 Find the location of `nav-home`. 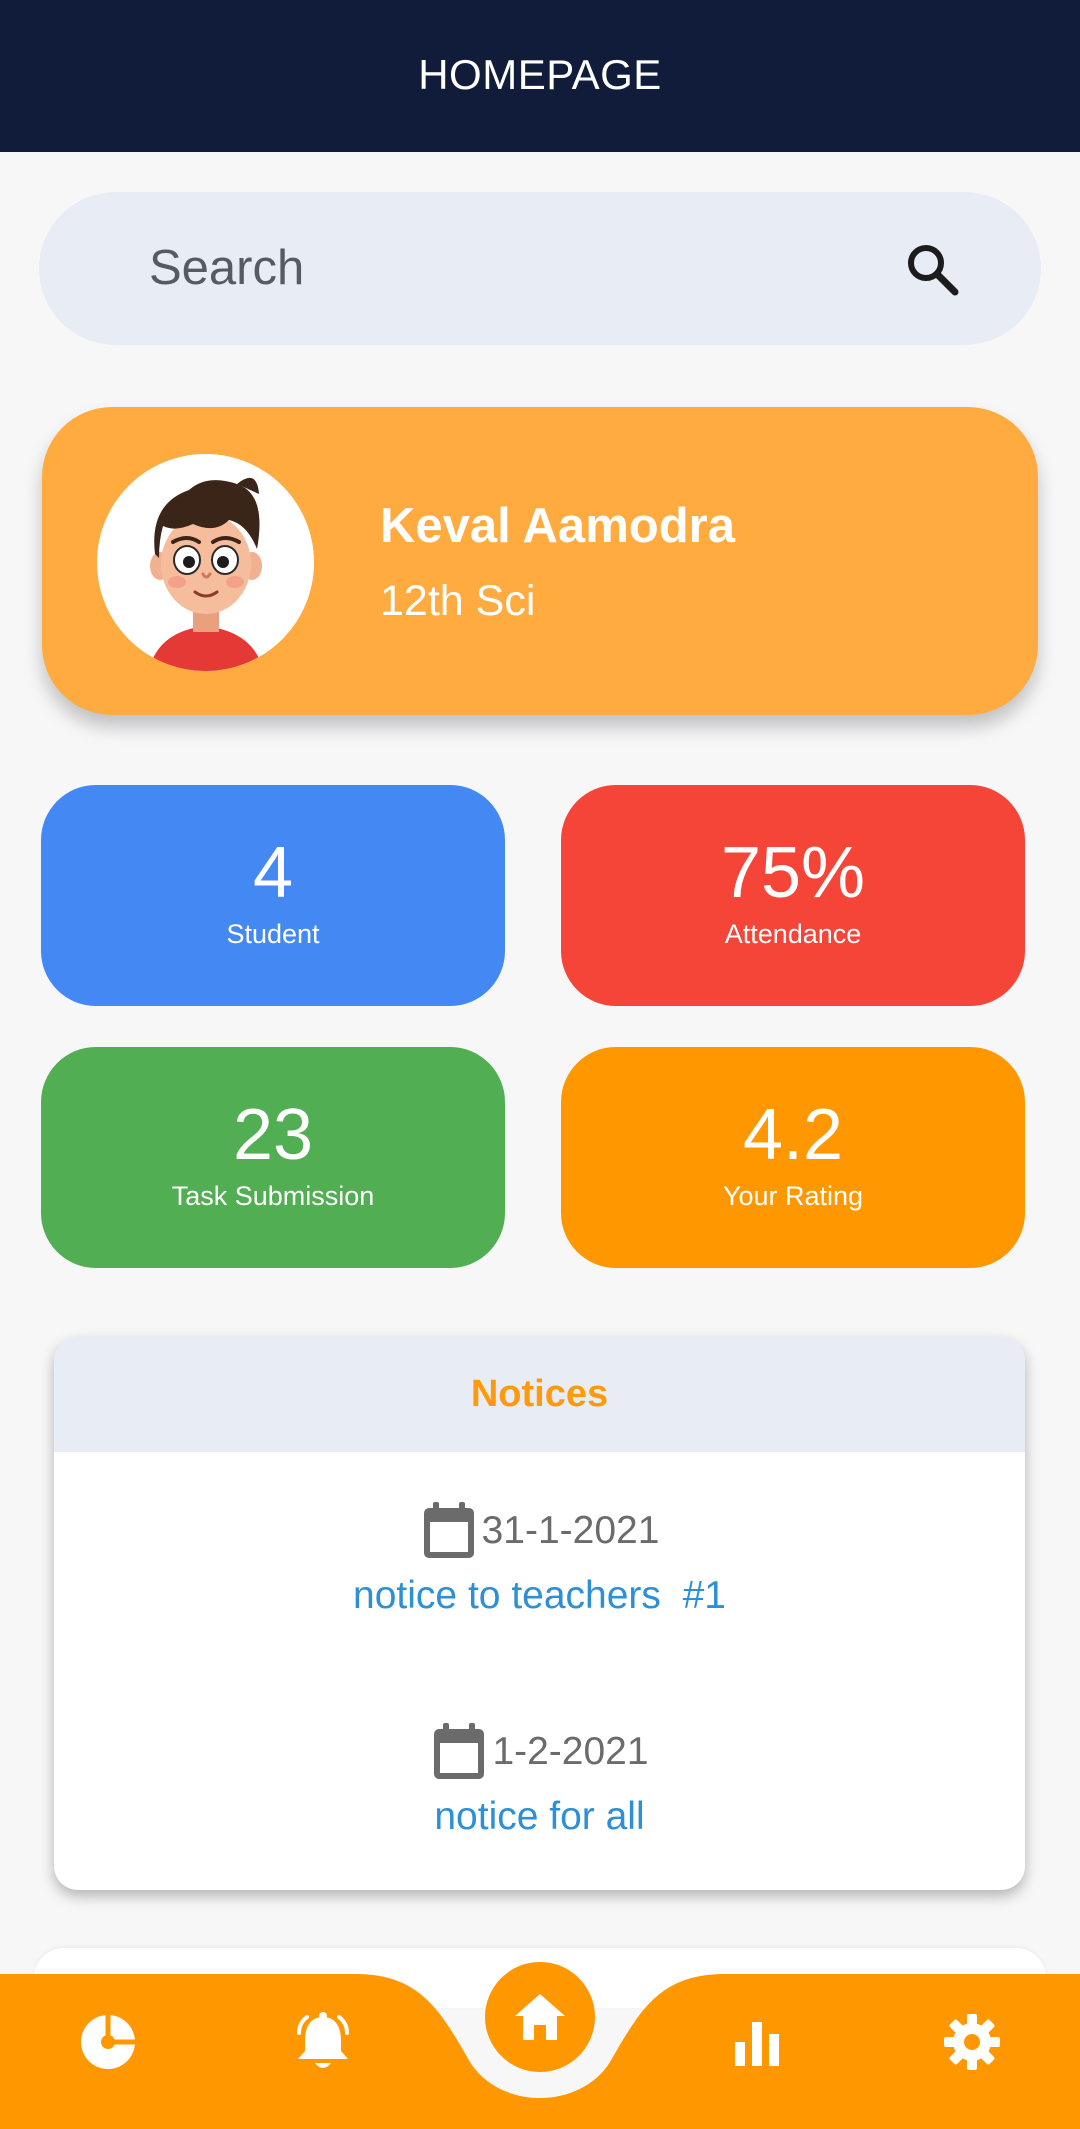

nav-home is located at coordinates (540, 2017).